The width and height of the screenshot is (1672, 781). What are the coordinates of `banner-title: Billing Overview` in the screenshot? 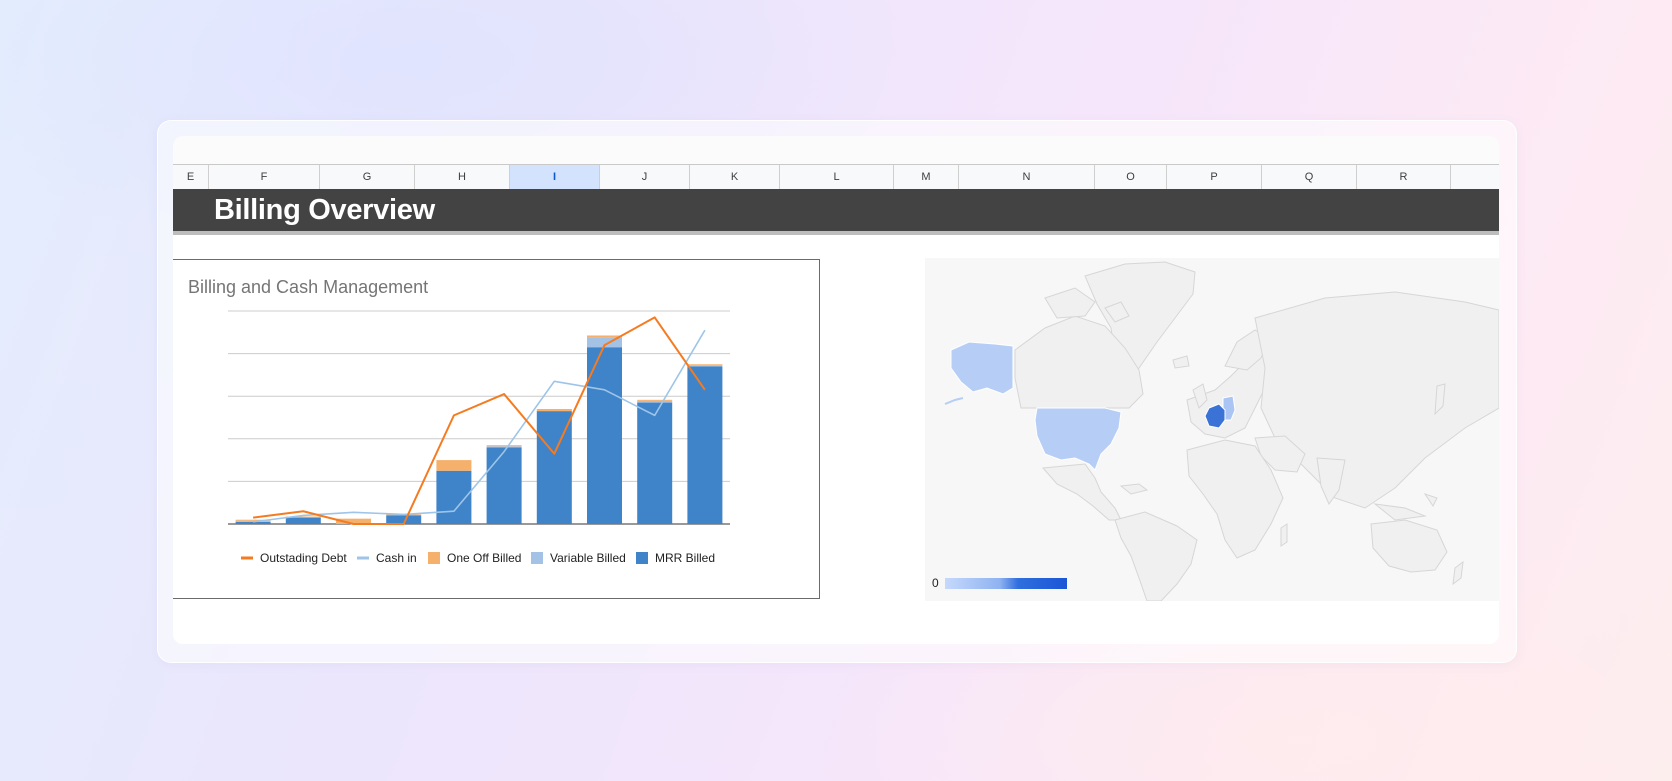 It's located at (324, 210).